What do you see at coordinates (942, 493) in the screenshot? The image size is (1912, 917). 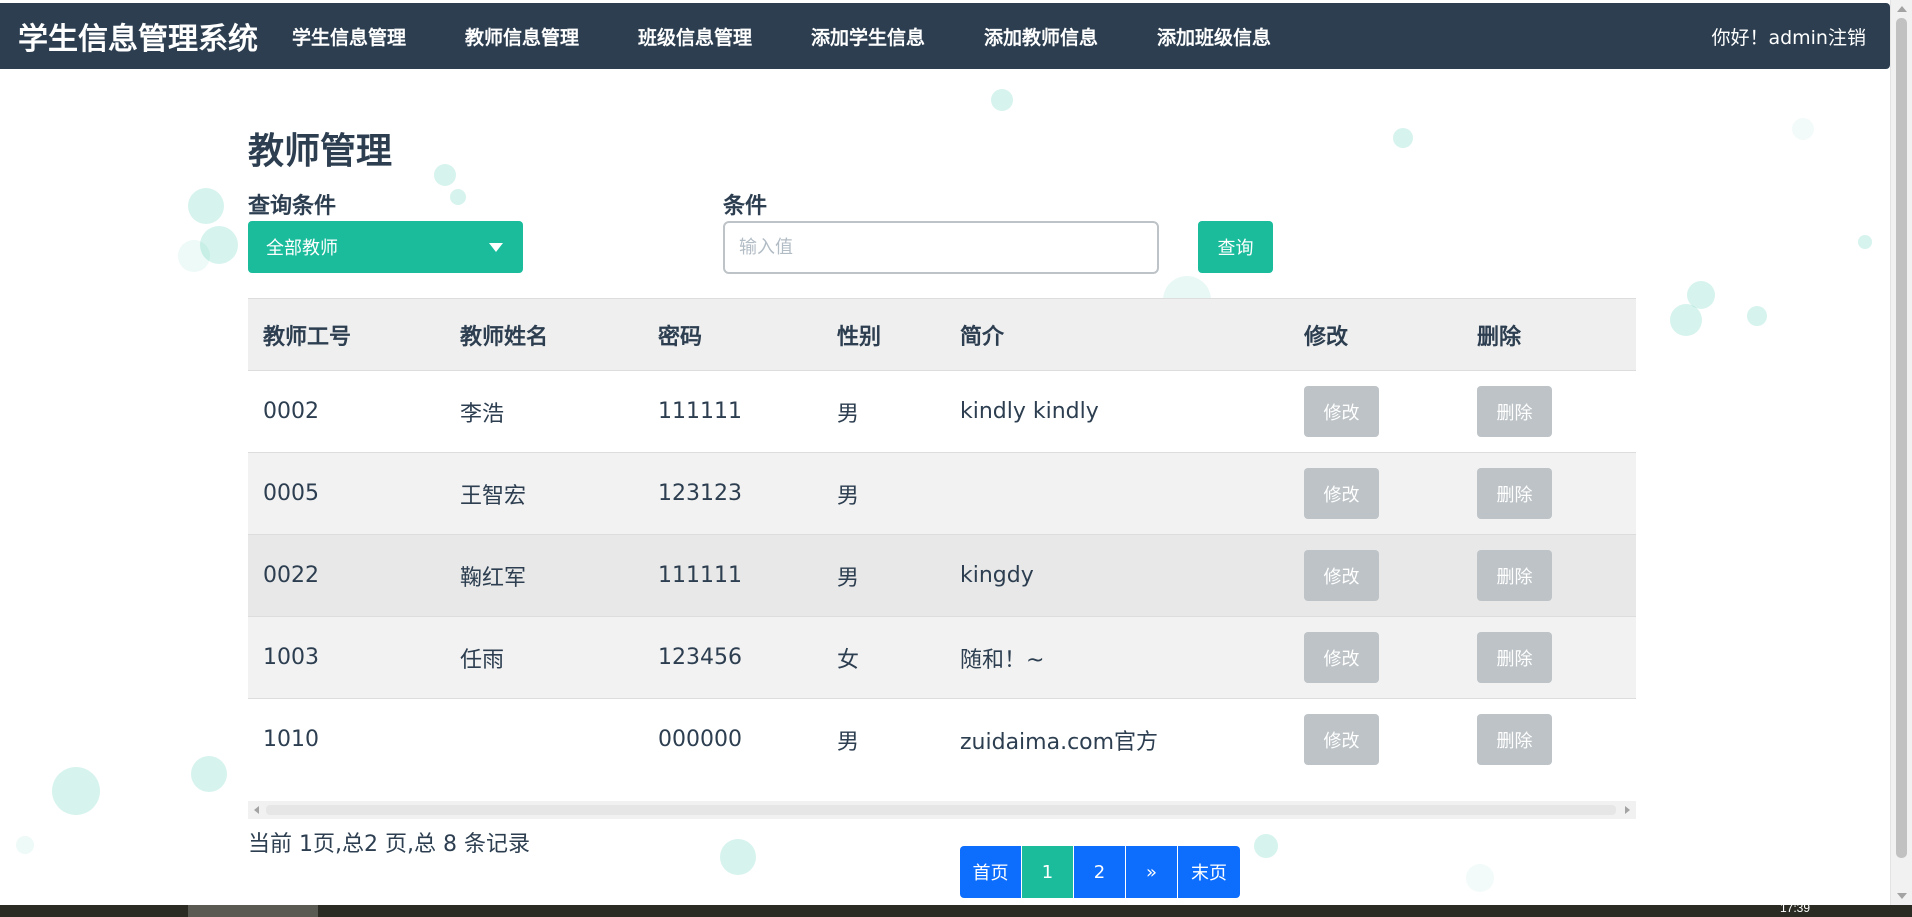 I see `table-row: 0005 王智宏 123123 男 修改 删除` at bounding box center [942, 493].